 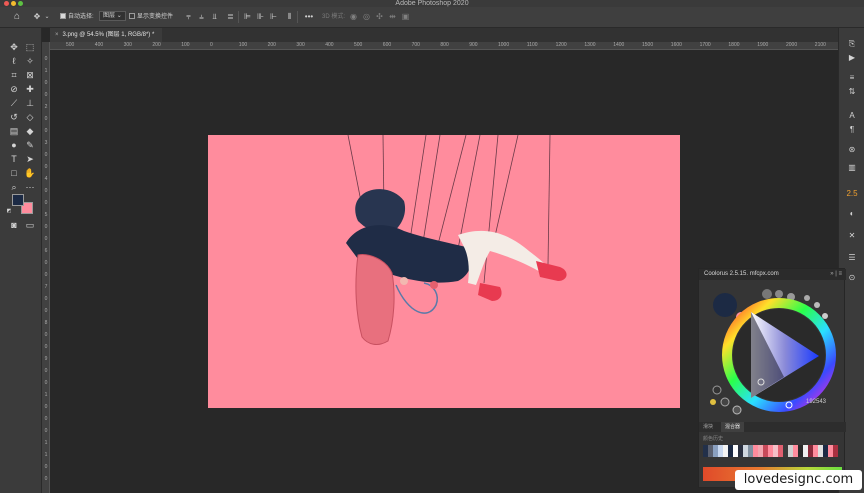 I want to click on ruler-tick-label: 2100, so click(x=820, y=45).